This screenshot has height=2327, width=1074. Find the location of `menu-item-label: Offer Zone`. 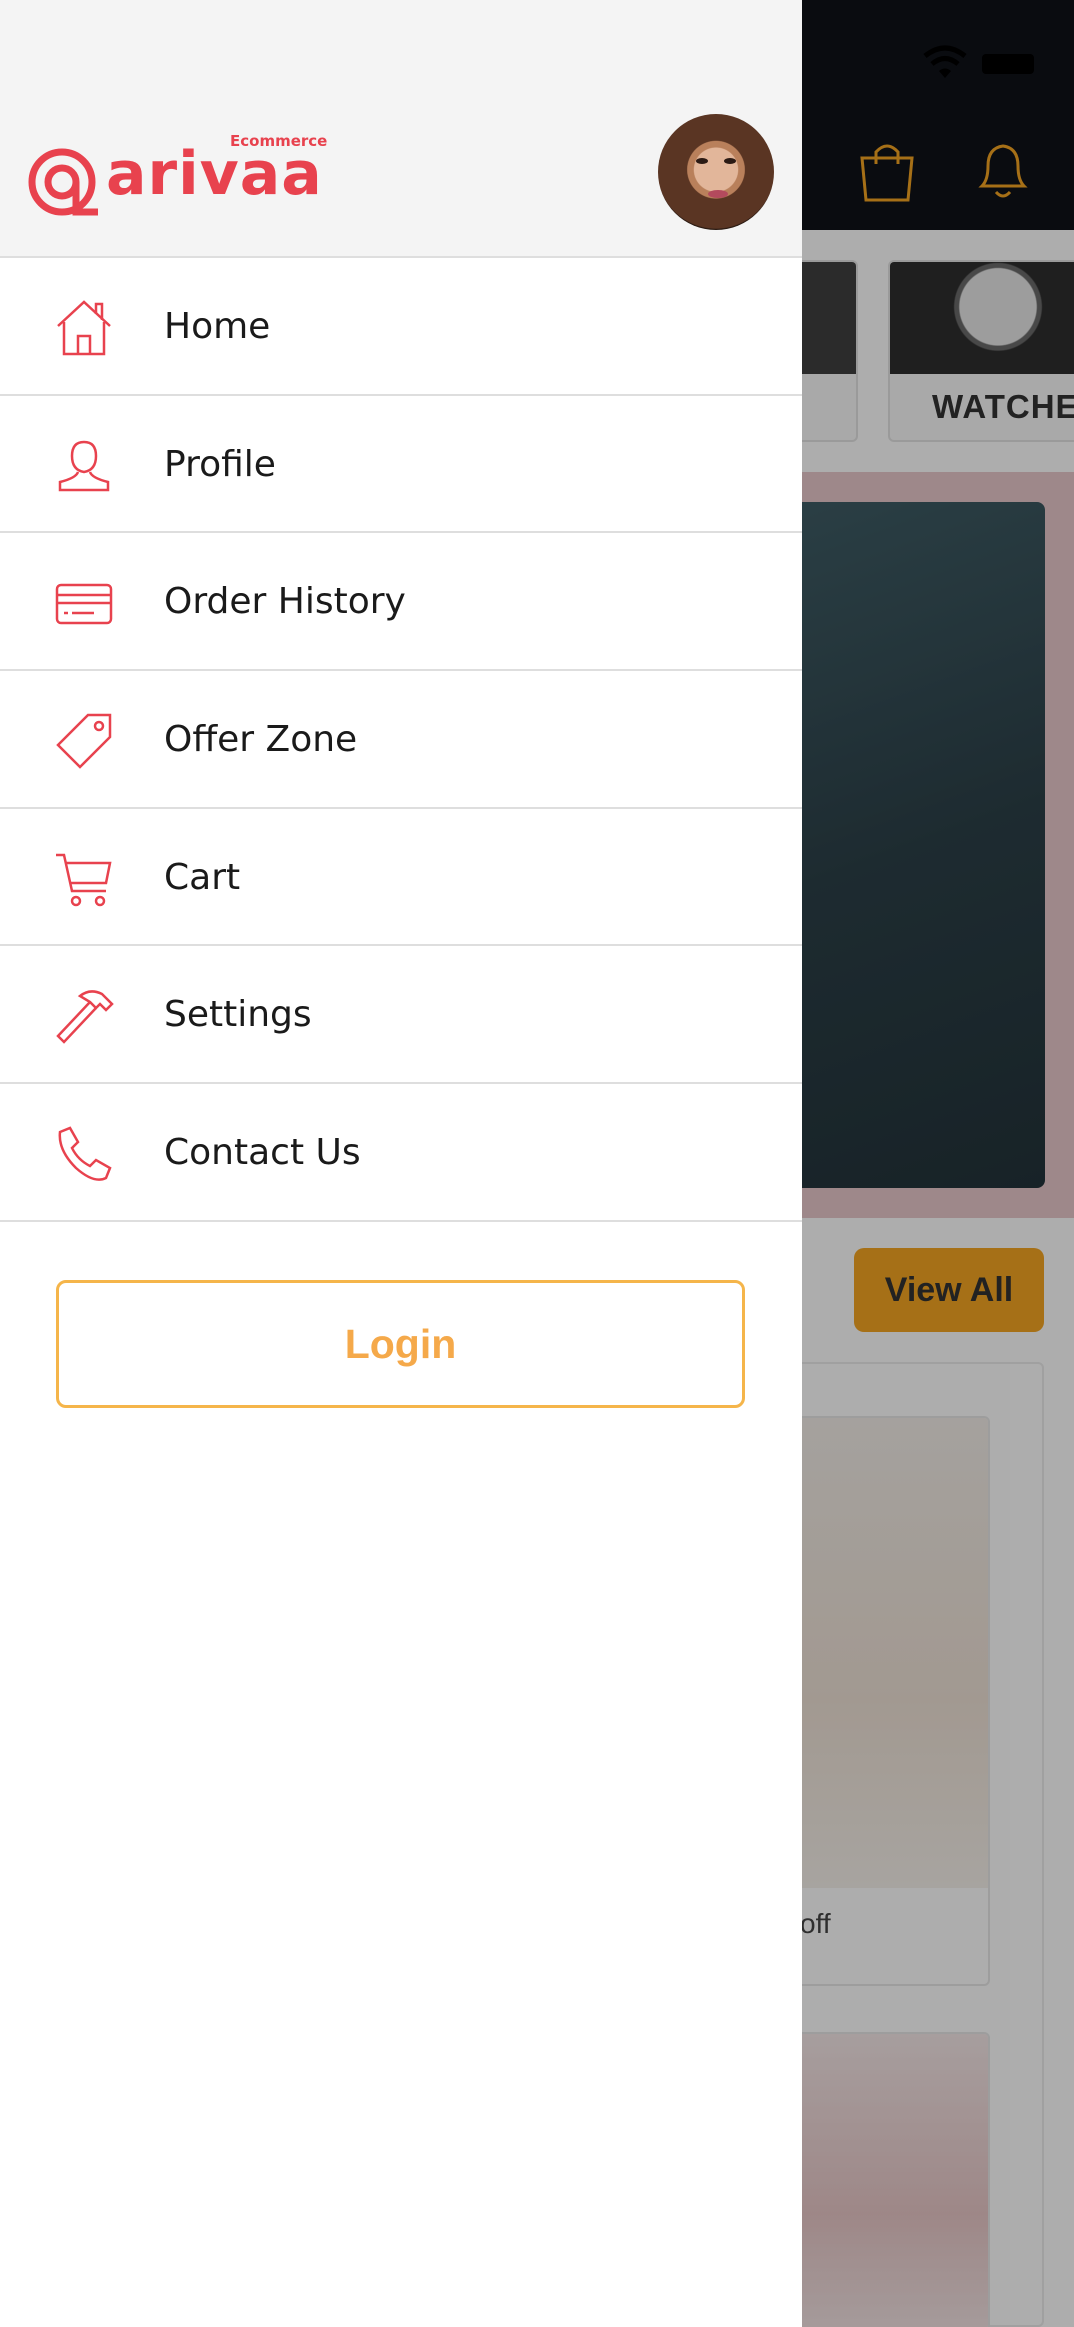

menu-item-label: Offer Zone is located at coordinates (261, 740).